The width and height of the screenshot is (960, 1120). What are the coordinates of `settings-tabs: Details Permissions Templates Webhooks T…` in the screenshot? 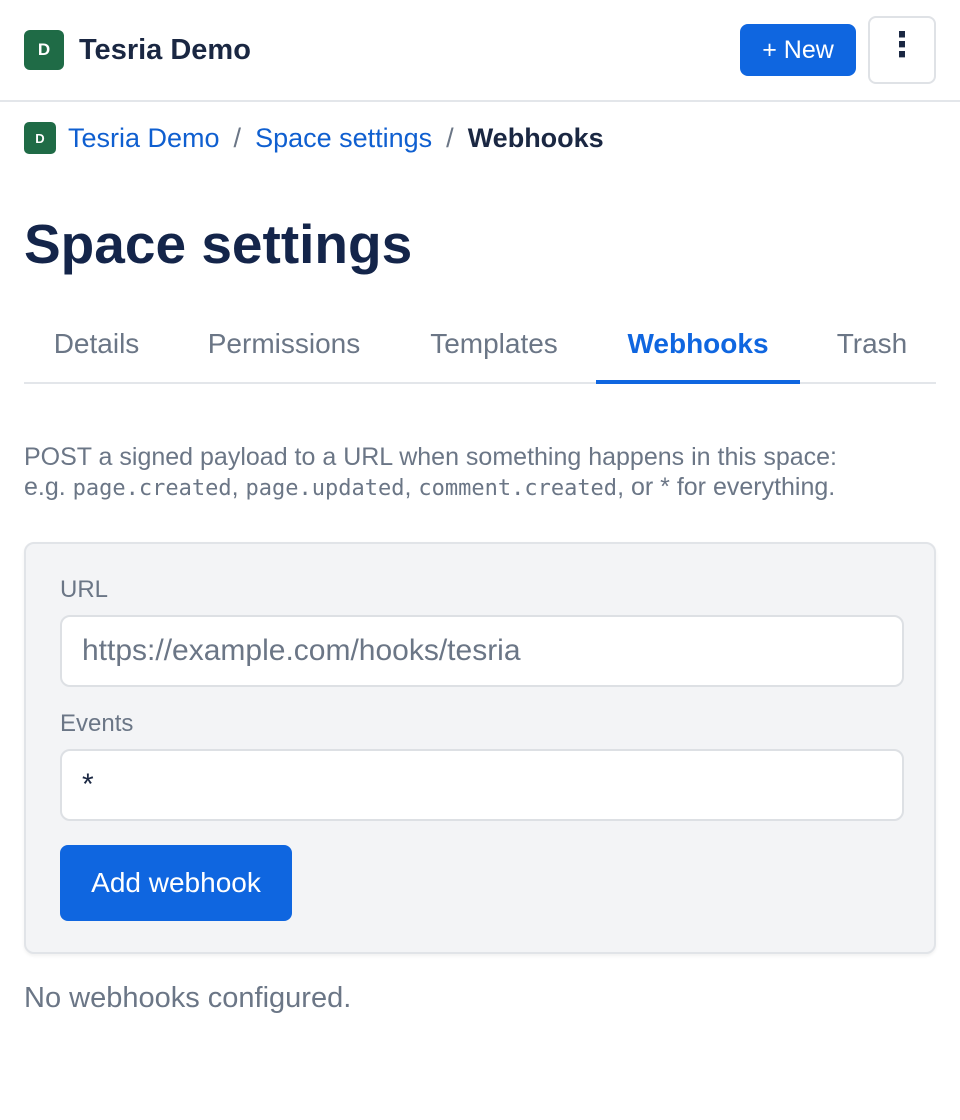 It's located at (480, 345).